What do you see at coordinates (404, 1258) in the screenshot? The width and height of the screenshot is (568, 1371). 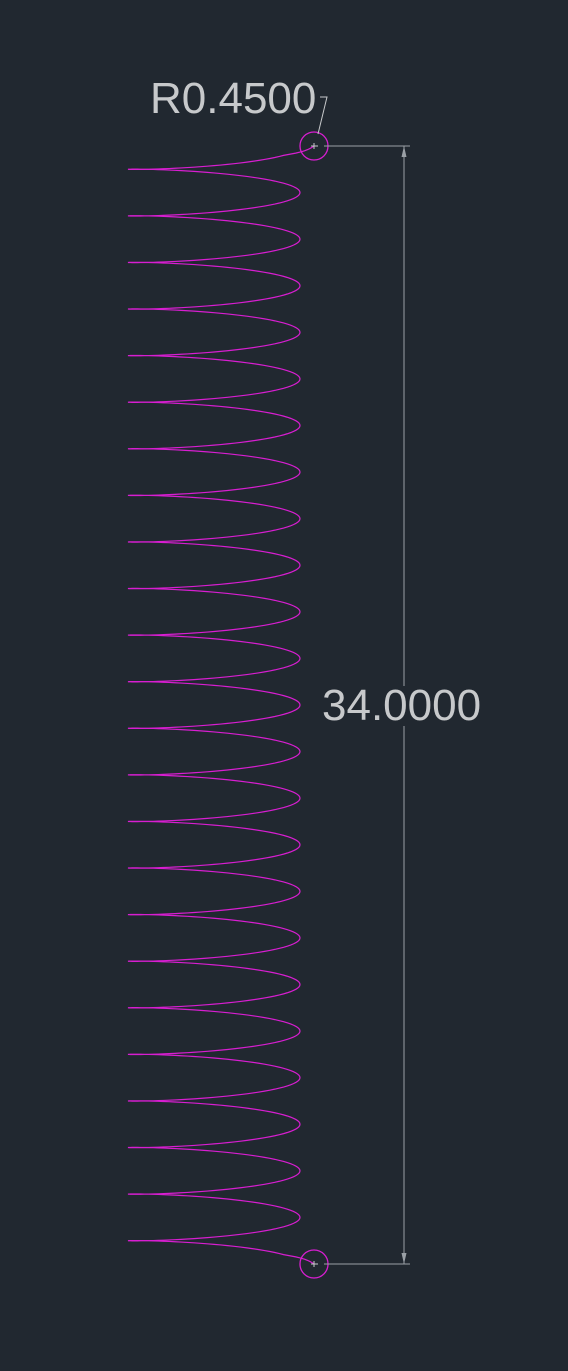 I see `dimension-arrow-bottom` at bounding box center [404, 1258].